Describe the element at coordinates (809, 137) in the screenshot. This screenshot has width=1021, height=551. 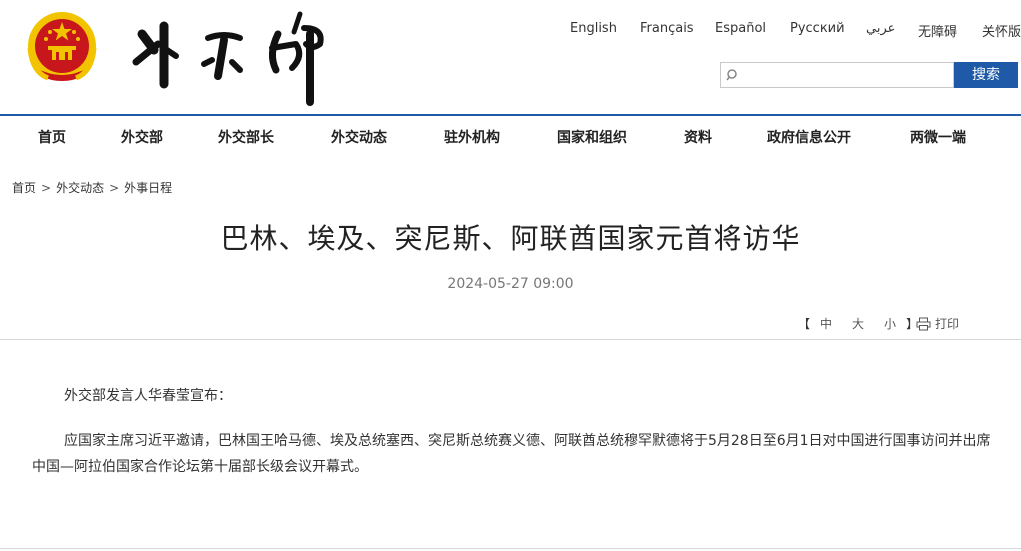
I see `nav-item-government-info: 政府信息公开` at that location.